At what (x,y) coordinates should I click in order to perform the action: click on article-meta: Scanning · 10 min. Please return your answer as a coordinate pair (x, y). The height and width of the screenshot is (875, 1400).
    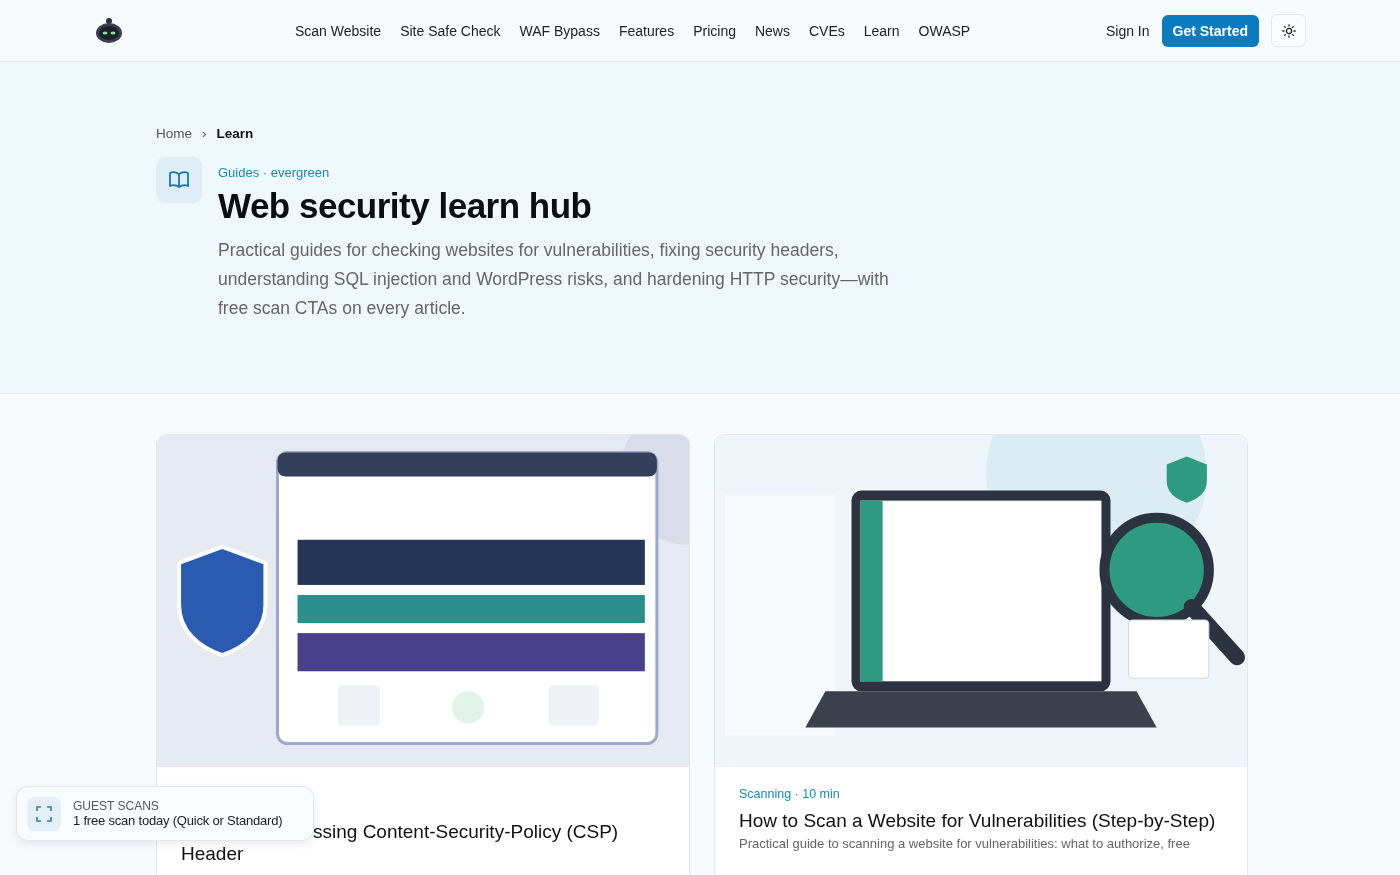
    Looking at the image, I should click on (790, 794).